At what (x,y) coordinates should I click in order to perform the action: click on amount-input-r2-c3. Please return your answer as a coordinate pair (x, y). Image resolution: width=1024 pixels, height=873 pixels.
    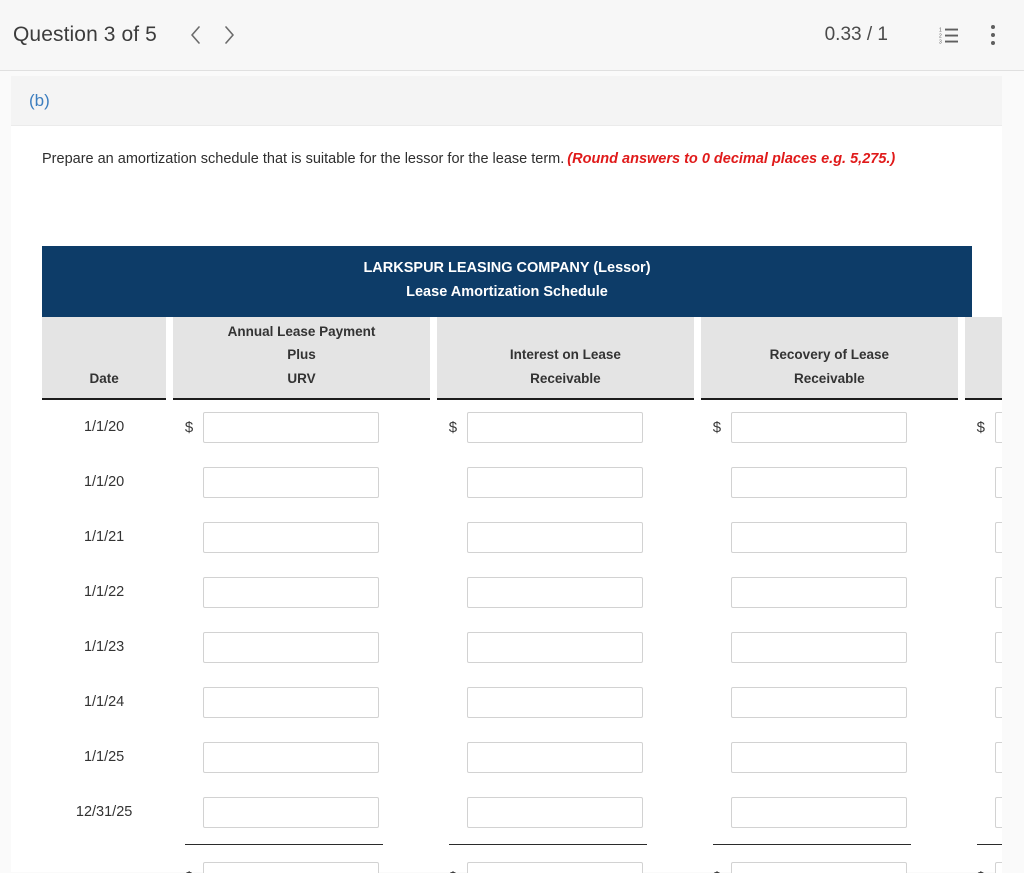
    Looking at the image, I should click on (998, 537).